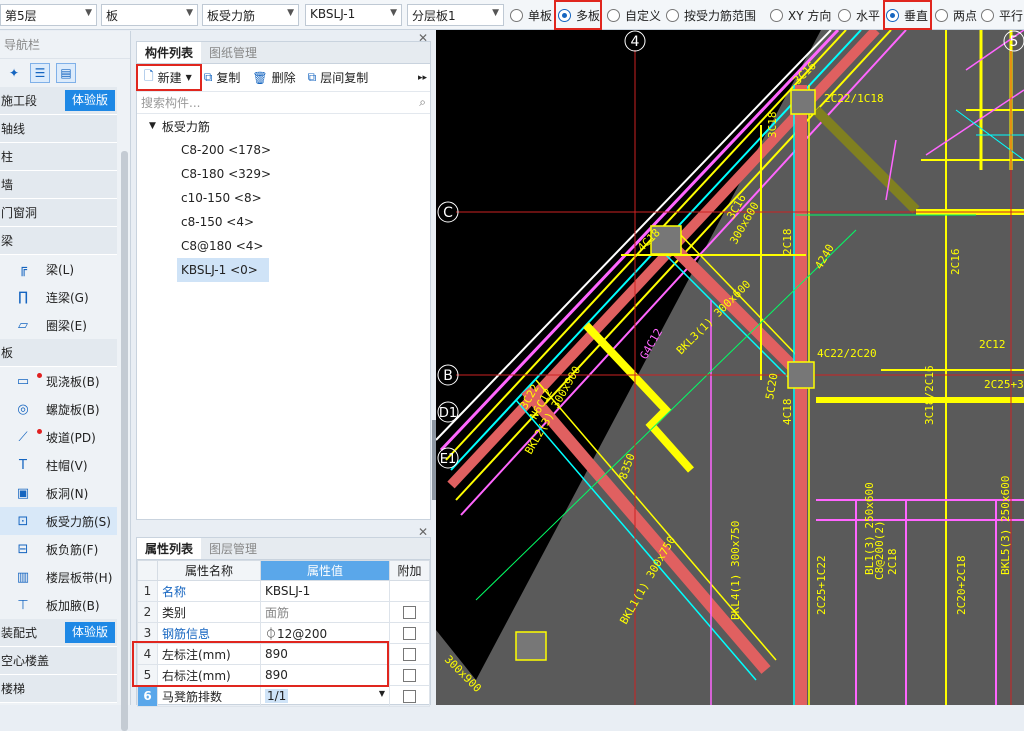 The width and height of the screenshot is (1024, 731). Describe the element at coordinates (152, 126) in the screenshot. I see `collapse-icon: ▼` at that location.